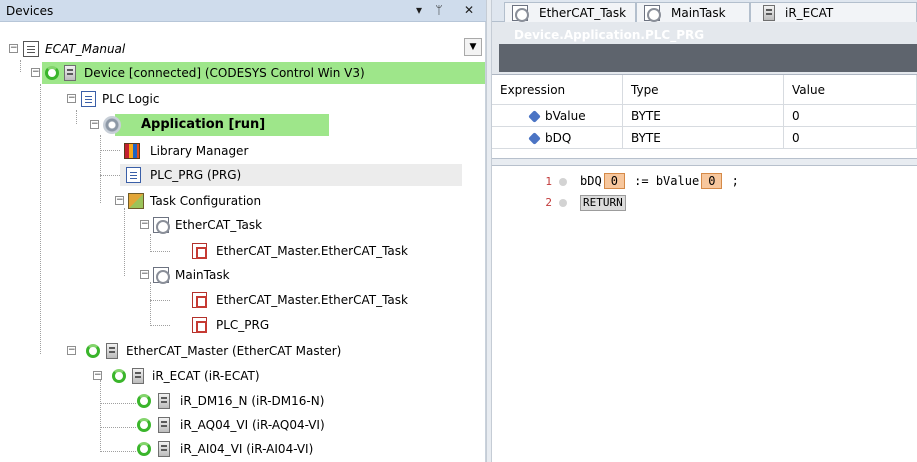 The width and height of the screenshot is (917, 462). What do you see at coordinates (469, 10) in the screenshot?
I see `close-icon: ✕` at bounding box center [469, 10].